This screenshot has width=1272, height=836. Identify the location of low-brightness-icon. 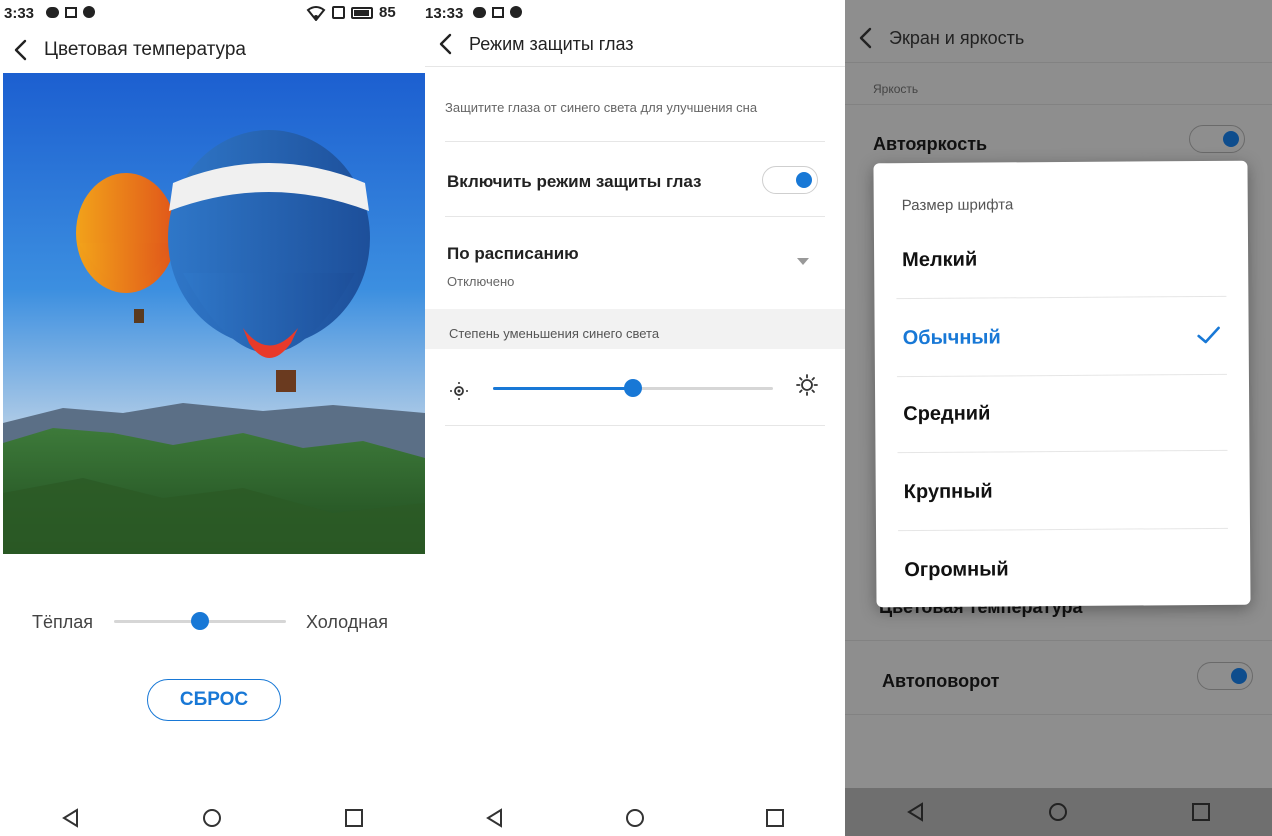
(459, 391).